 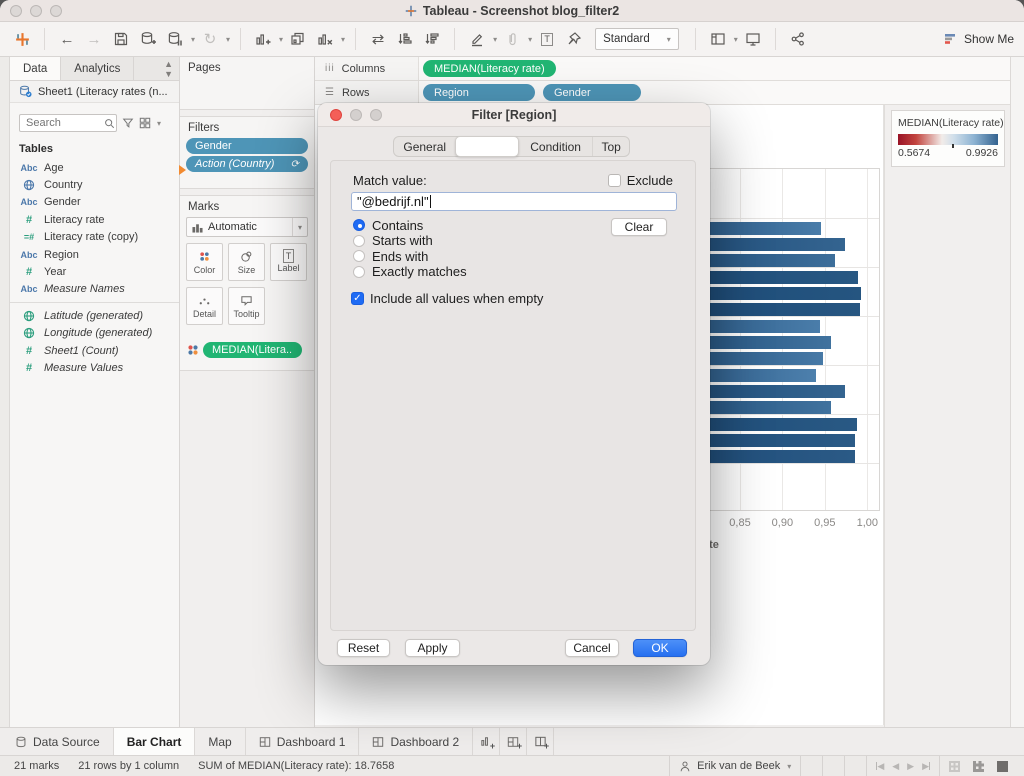 What do you see at coordinates (547, 39) in the screenshot?
I see `show-mark-labels-button: T` at bounding box center [547, 39].